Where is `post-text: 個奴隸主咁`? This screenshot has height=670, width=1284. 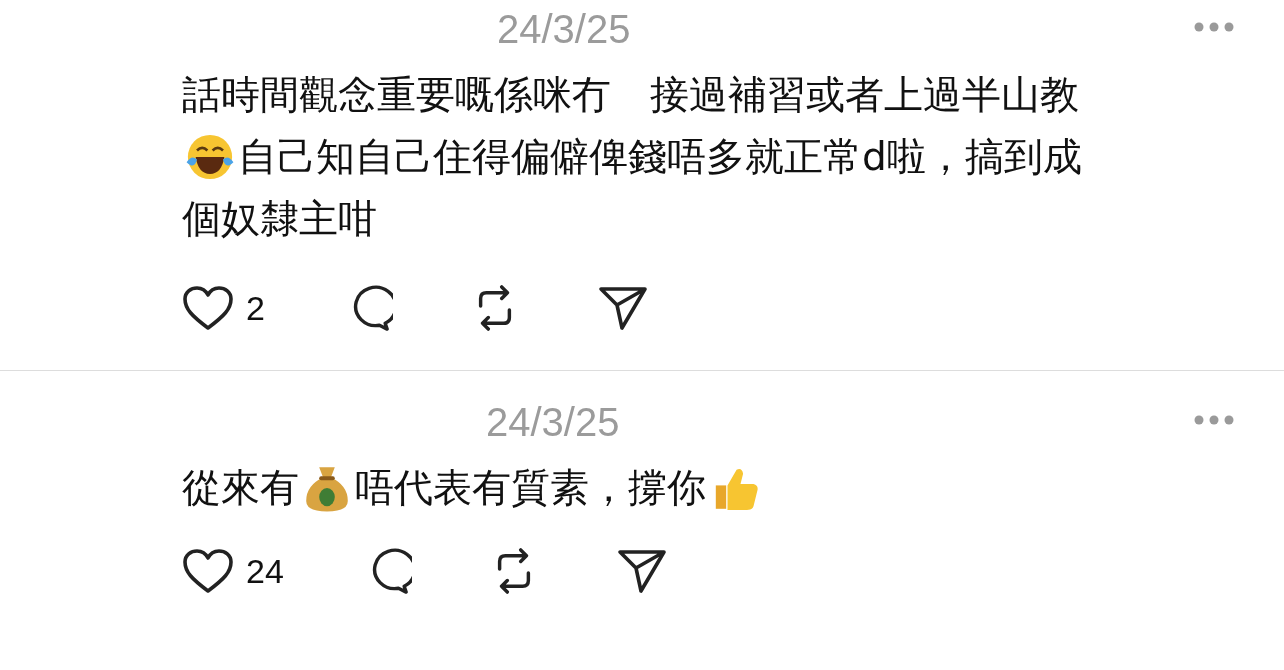
post-text: 個奴隸主咁 is located at coordinates (279, 219).